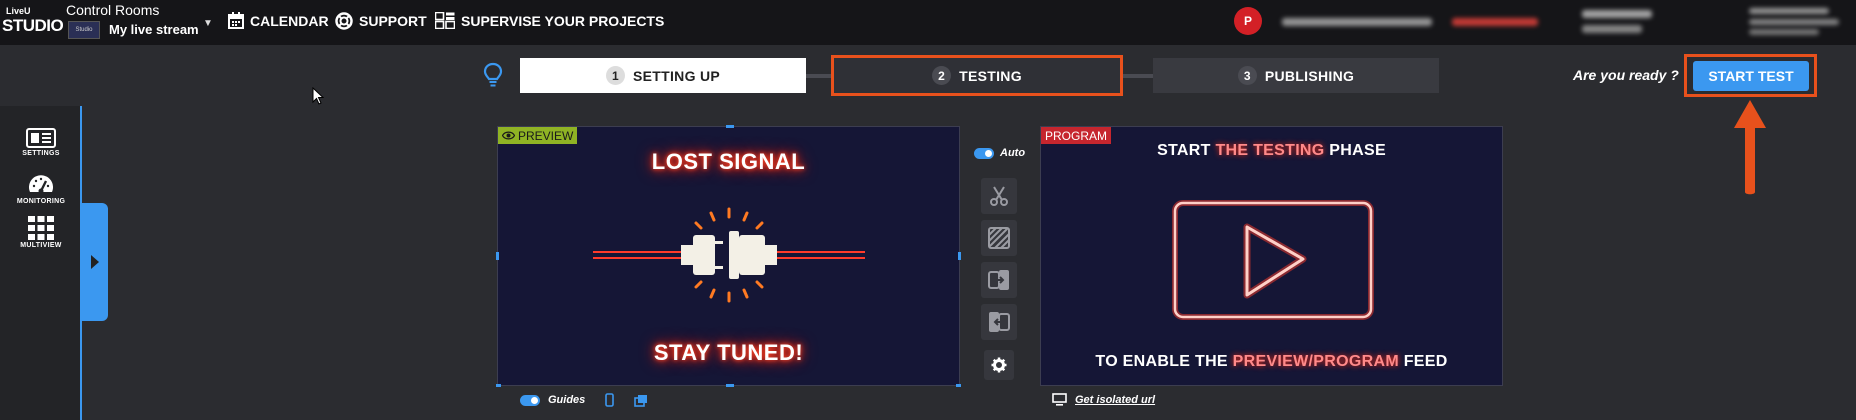 The width and height of the screenshot is (1856, 420). I want to click on sidebar-item-multiview: MULTIVIEW, so click(41, 232).